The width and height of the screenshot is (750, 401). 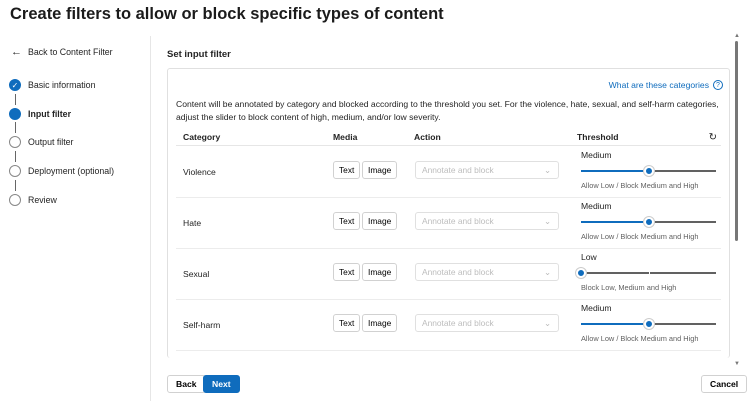 I want to click on category-name: Sexual, so click(x=196, y=274).